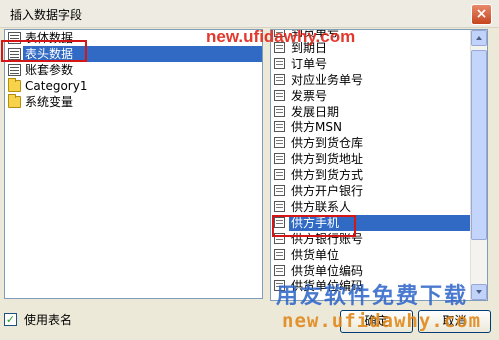 This screenshot has height=340, width=499. What do you see at coordinates (10, 319) in the screenshot?
I see `use-table-name-checkbox: ✓` at bounding box center [10, 319].